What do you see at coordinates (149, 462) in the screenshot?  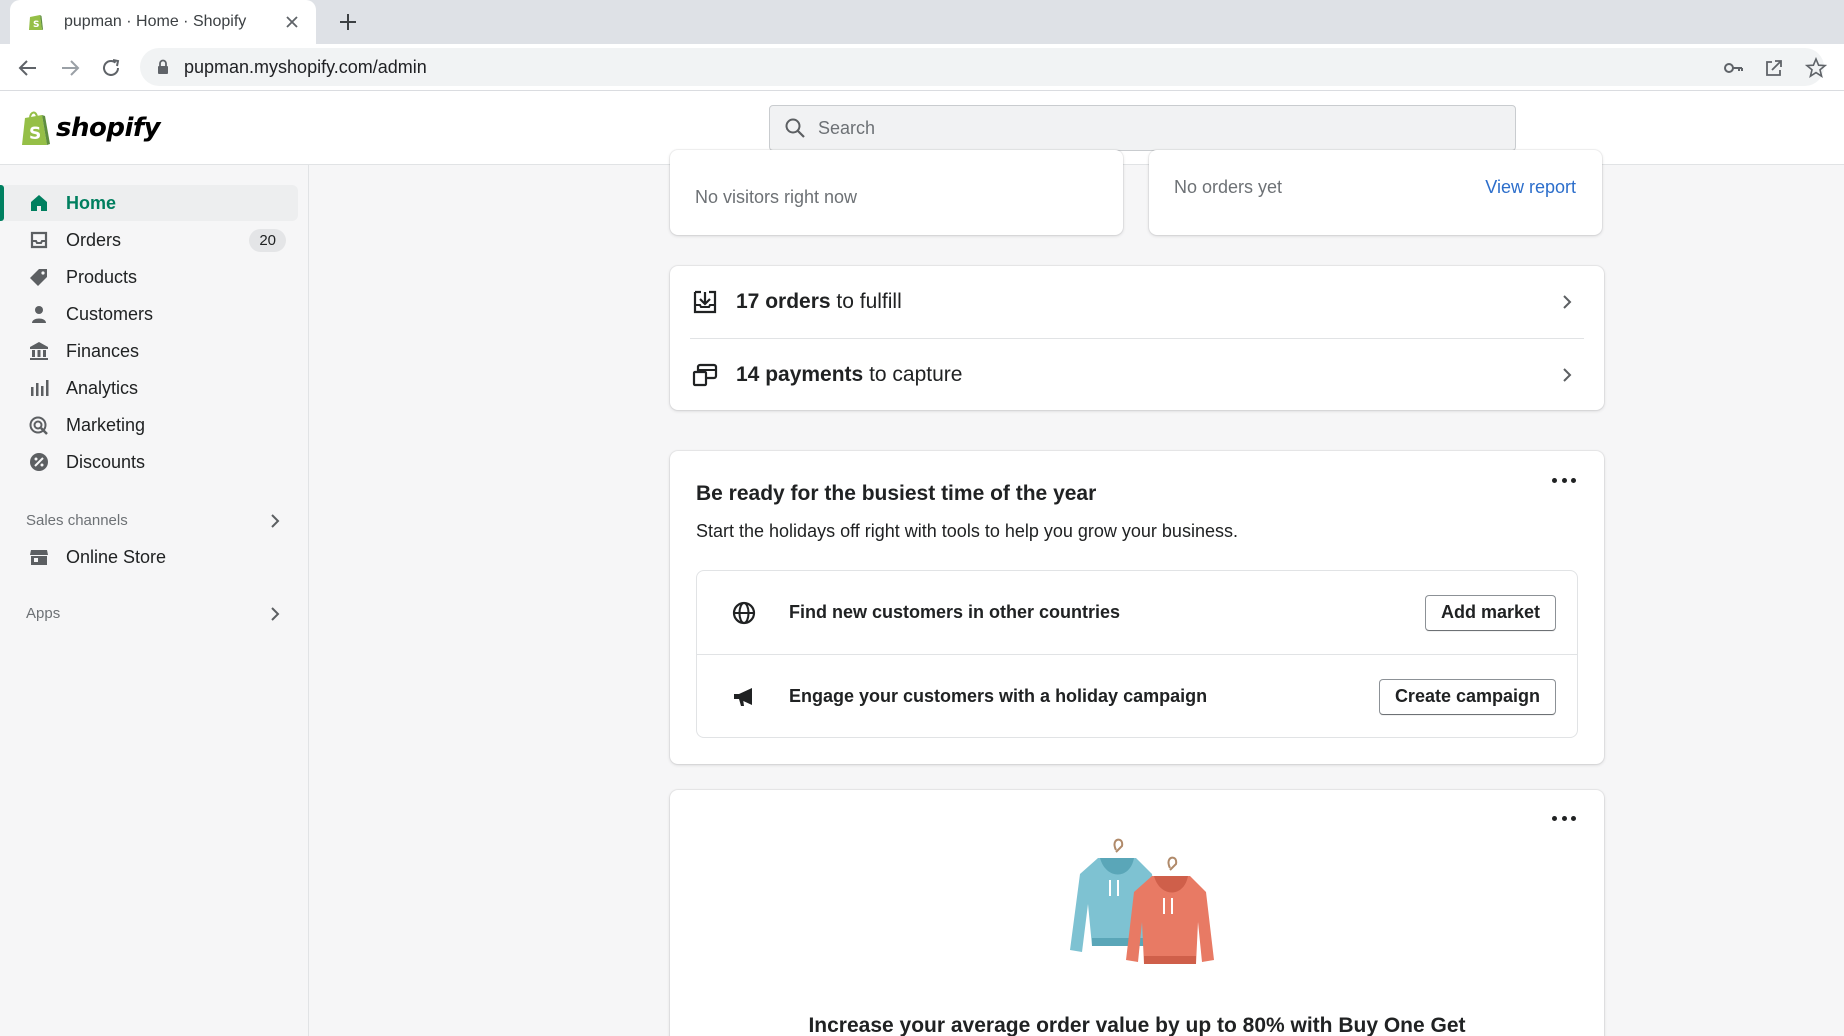 I see `sidebar-item-discounts: Discounts` at bounding box center [149, 462].